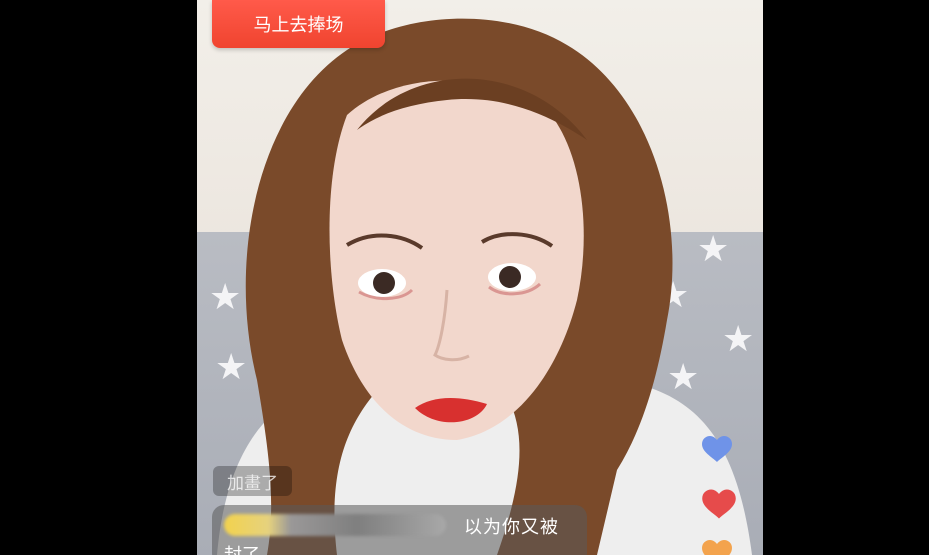 This screenshot has width=929, height=555. What do you see at coordinates (511, 527) in the screenshot?
I see `comment-text-line1: 以为你又被` at bounding box center [511, 527].